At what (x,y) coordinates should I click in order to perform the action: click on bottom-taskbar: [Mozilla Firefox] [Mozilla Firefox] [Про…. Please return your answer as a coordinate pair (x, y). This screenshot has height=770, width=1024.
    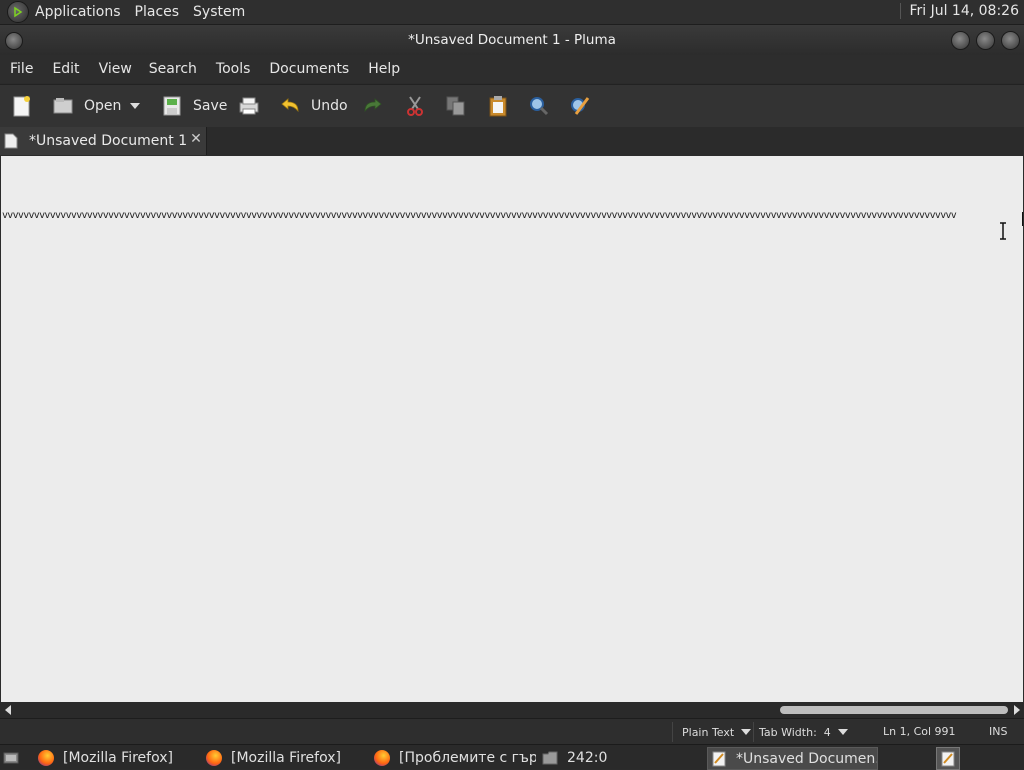
    Looking at the image, I should click on (512, 757).